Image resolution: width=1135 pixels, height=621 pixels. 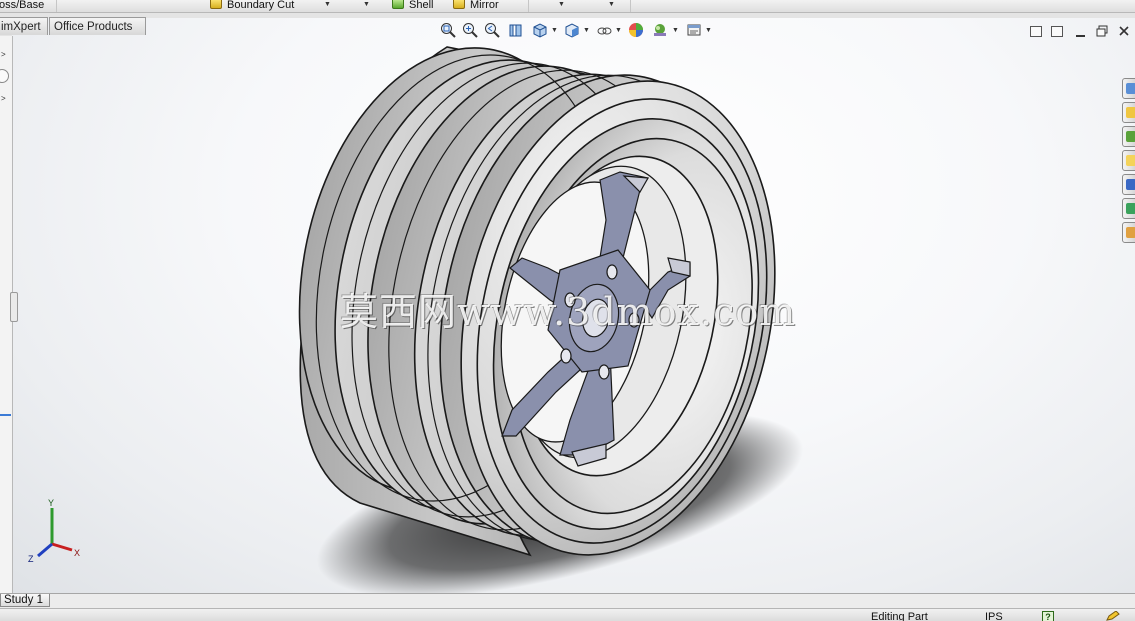 I want to click on extra-pane-icon, so click(x=1128, y=232).